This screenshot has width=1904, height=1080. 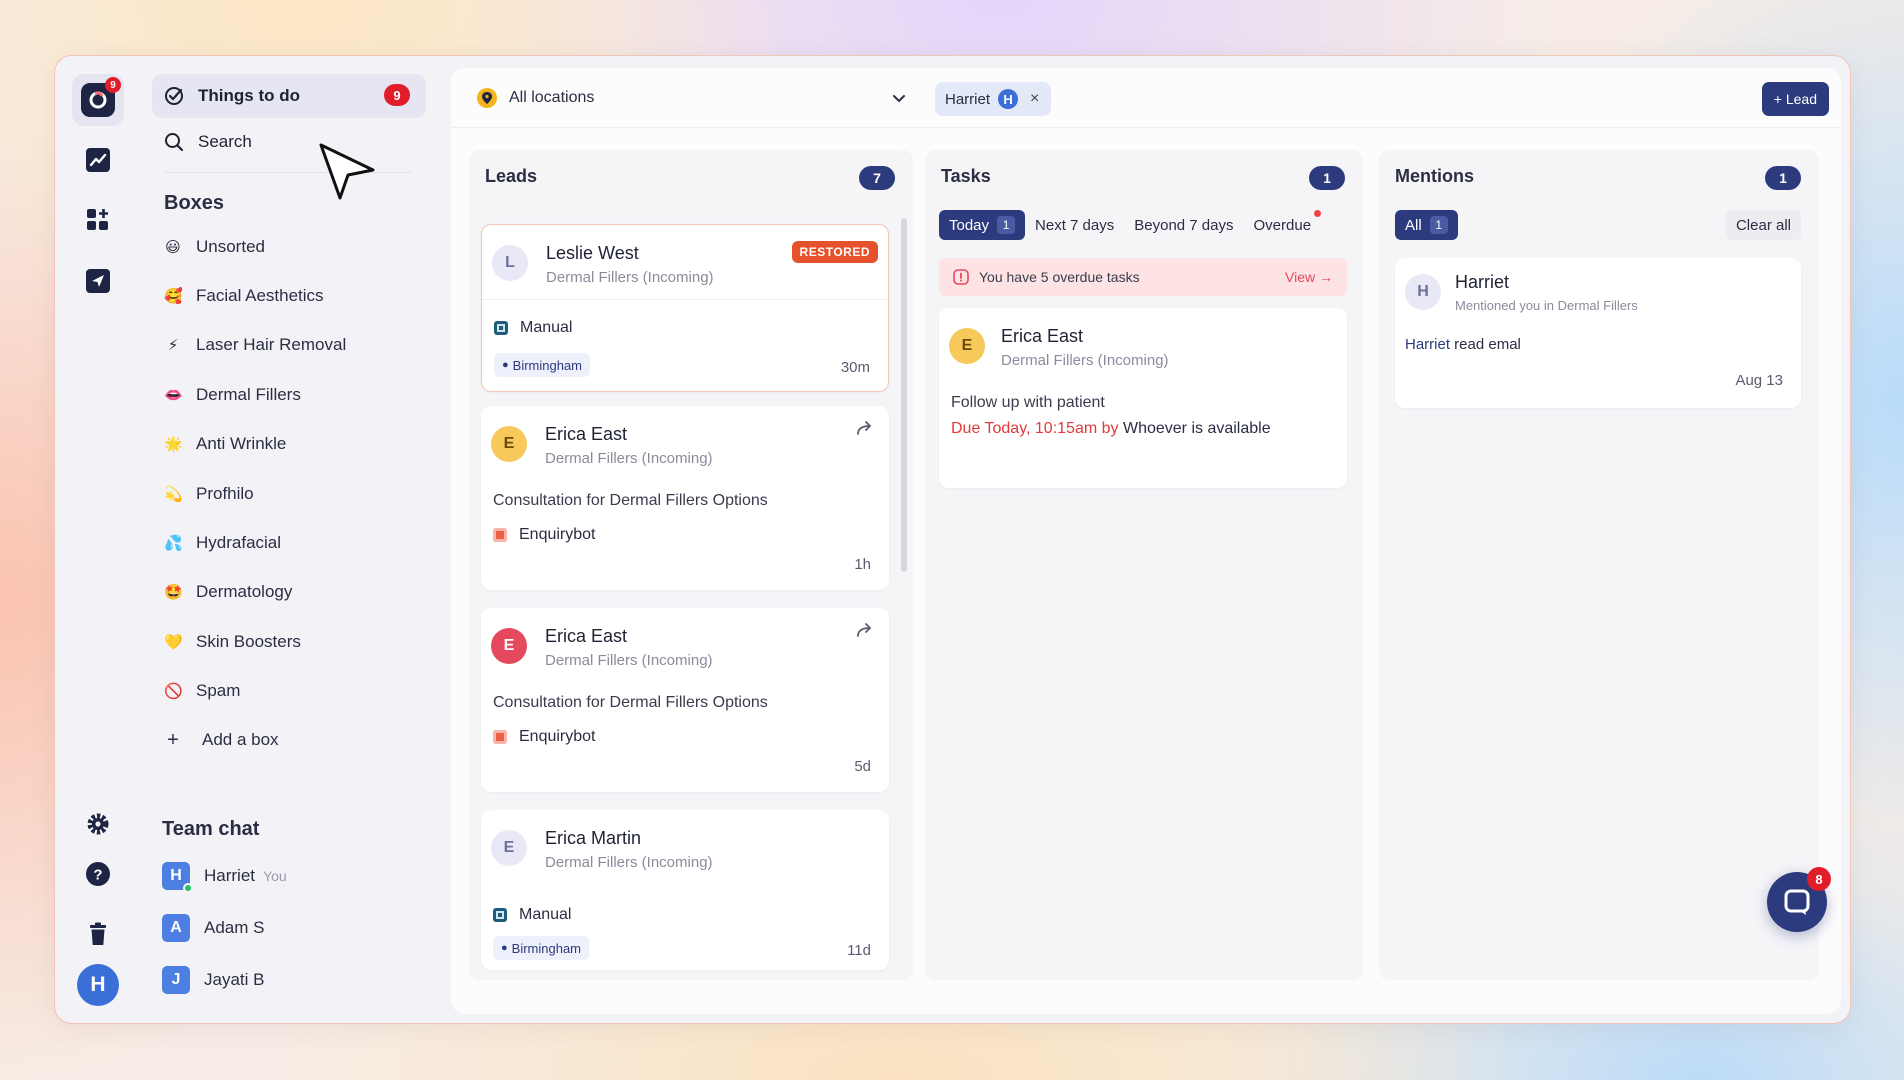 I want to click on apps-button, so click(x=98, y=220).